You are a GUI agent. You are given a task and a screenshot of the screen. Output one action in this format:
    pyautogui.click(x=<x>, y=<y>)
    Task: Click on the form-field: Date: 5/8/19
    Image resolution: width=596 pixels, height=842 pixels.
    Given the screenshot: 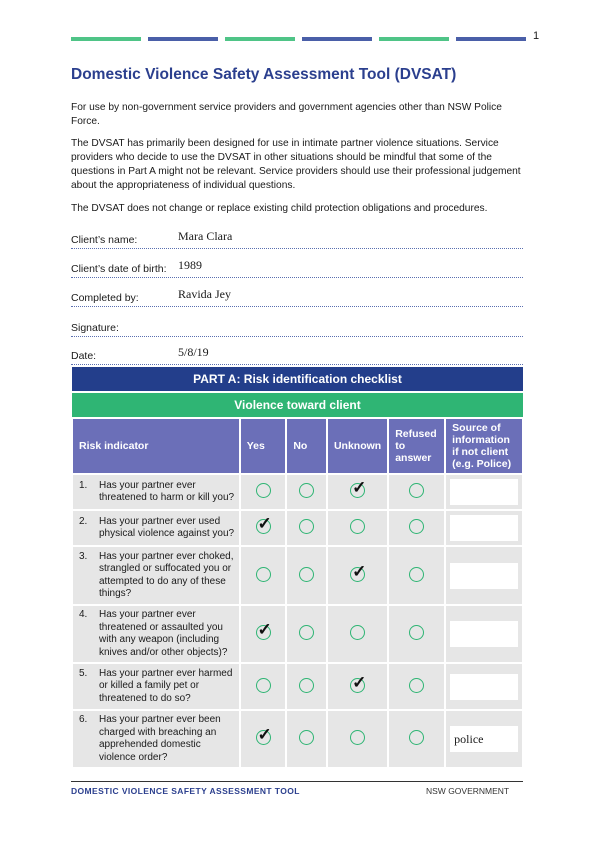 What is the action you would take?
    pyautogui.click(x=297, y=355)
    